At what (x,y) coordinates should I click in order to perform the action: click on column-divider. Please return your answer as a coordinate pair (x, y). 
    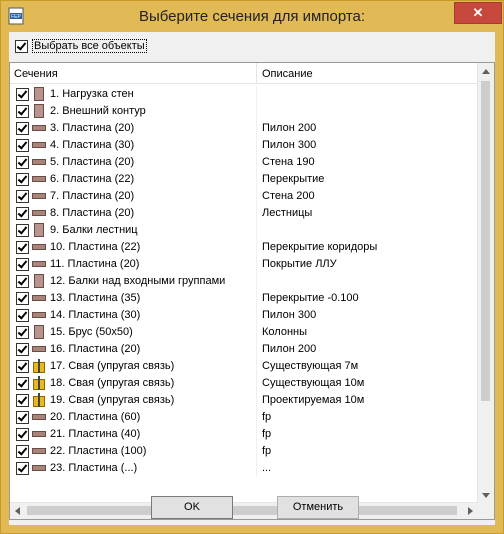
    Looking at the image, I should click on (256, 73).